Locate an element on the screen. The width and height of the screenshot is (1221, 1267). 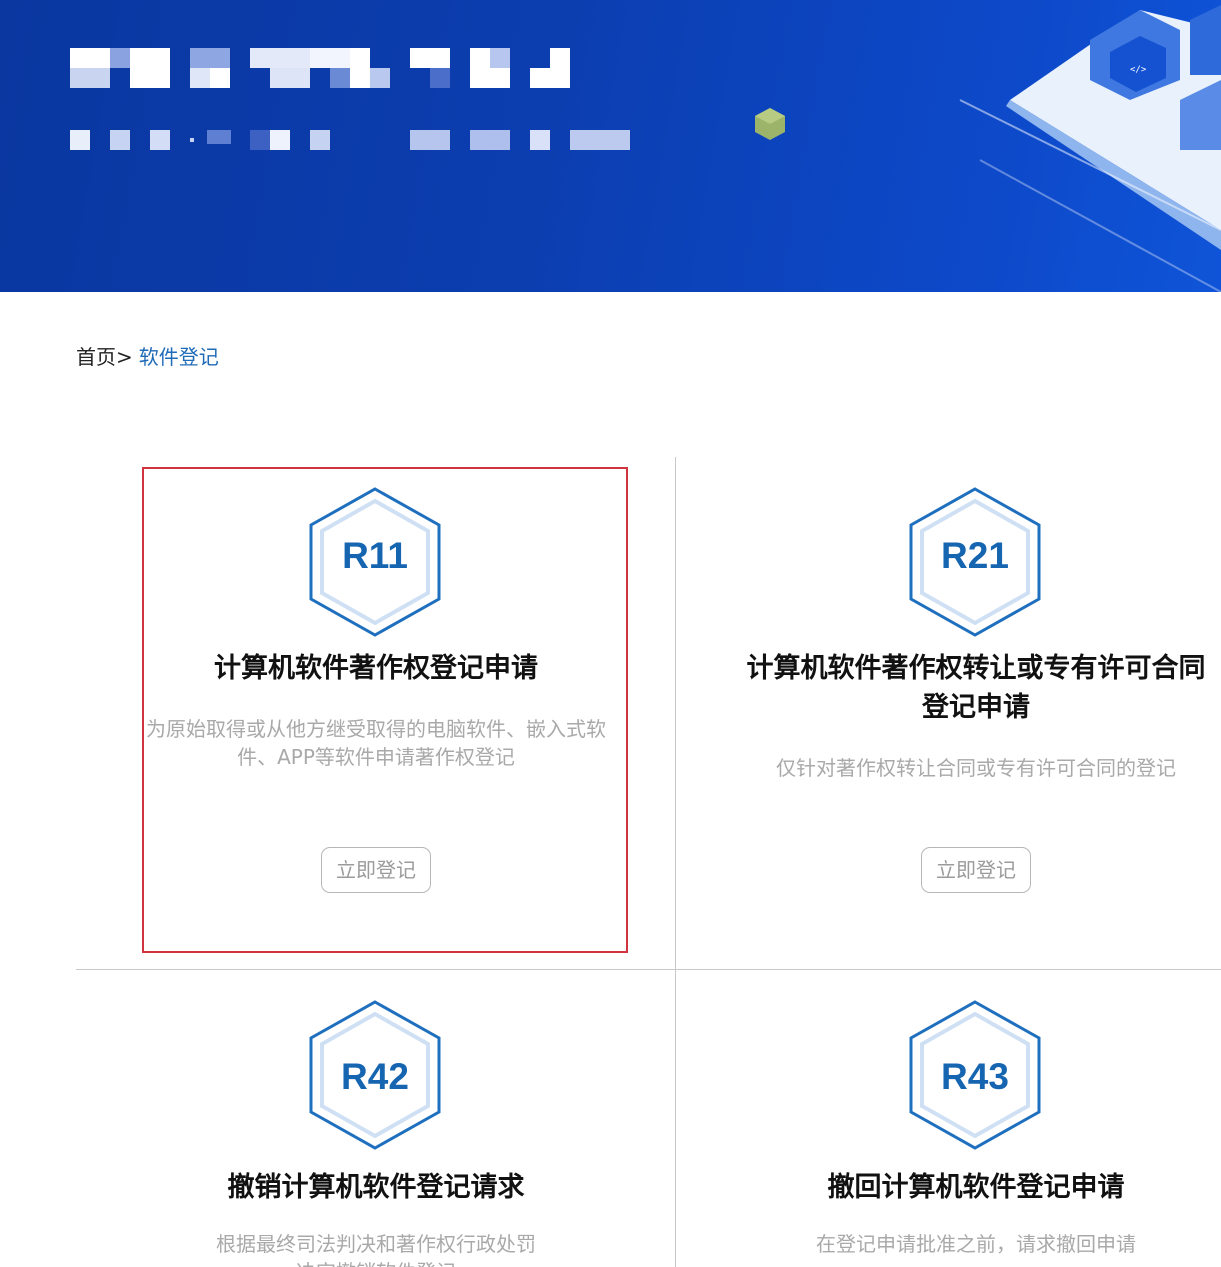
service-code: R21 is located at coordinates (975, 555).